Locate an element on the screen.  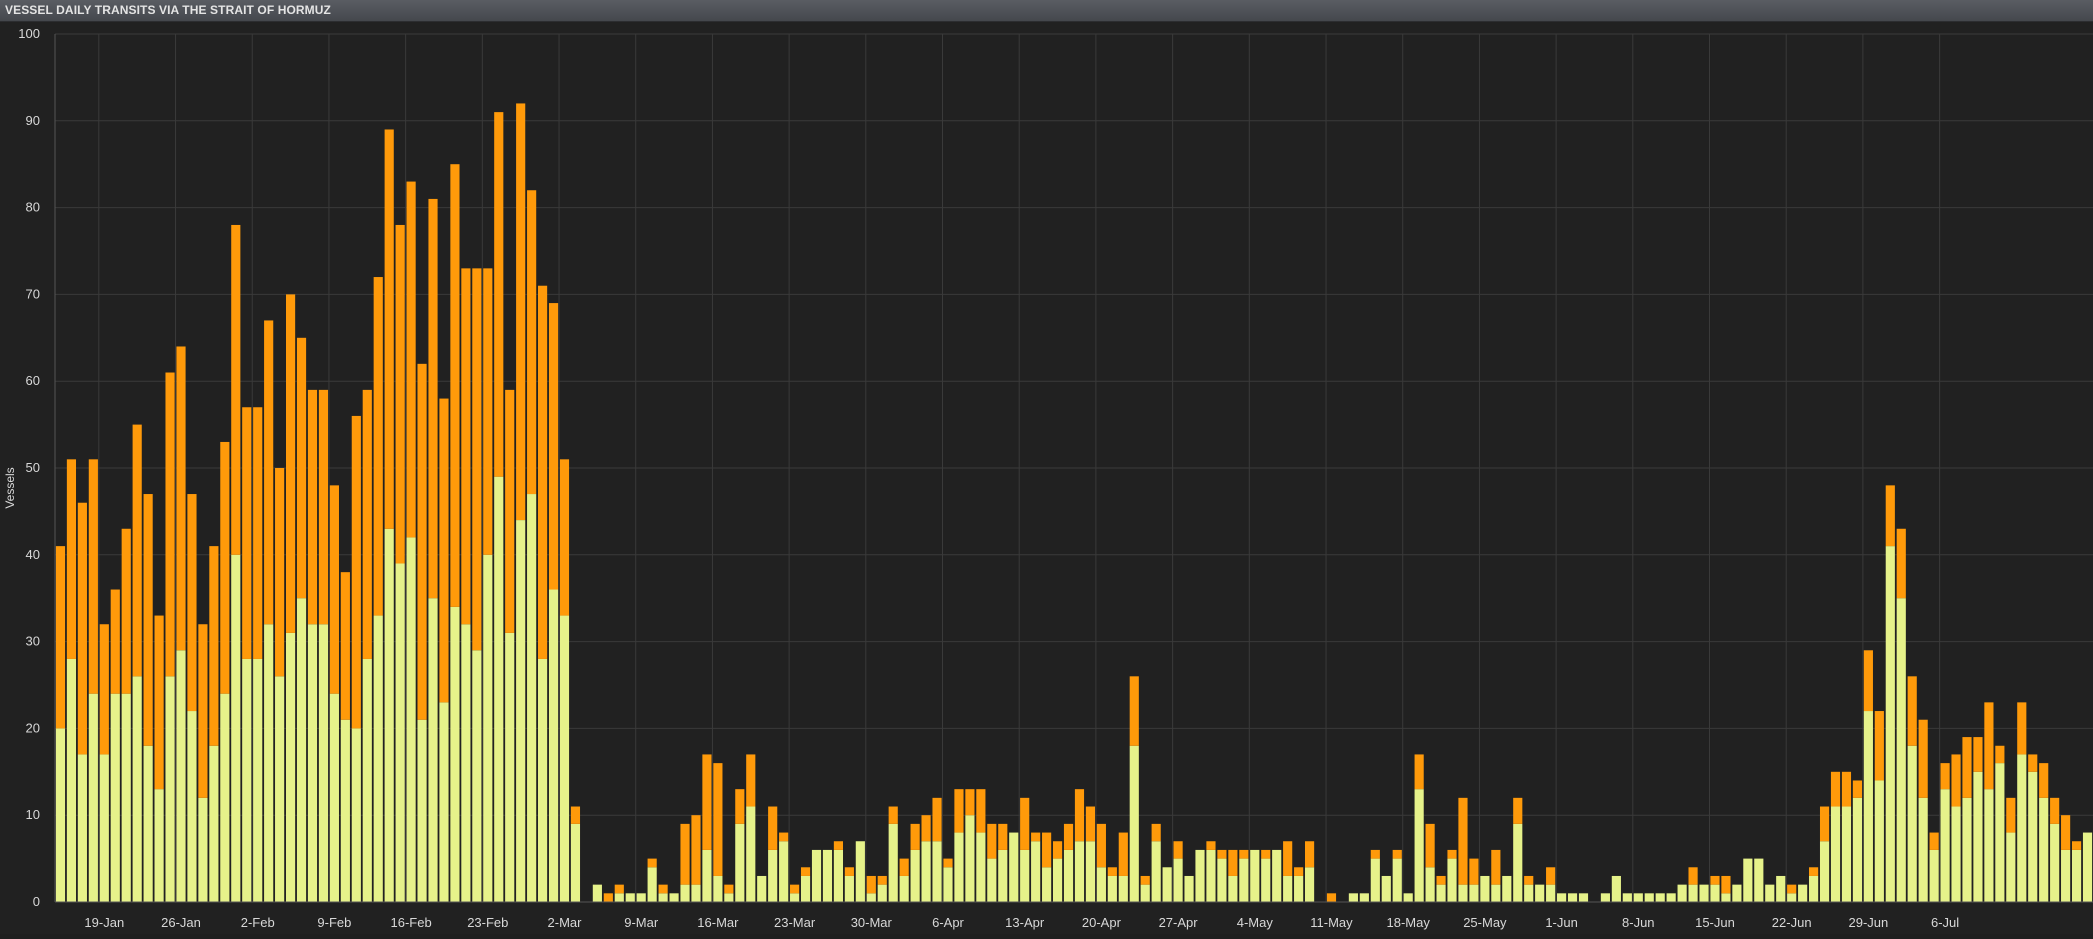
x-tick-label: 16-Feb is located at coordinates (411, 922).